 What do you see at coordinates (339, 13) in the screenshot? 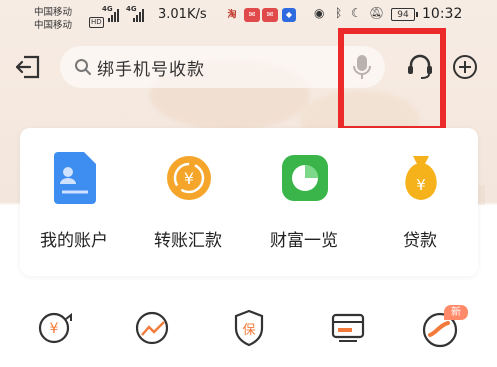
I see `bluetooth-icon: ᛒ` at bounding box center [339, 13].